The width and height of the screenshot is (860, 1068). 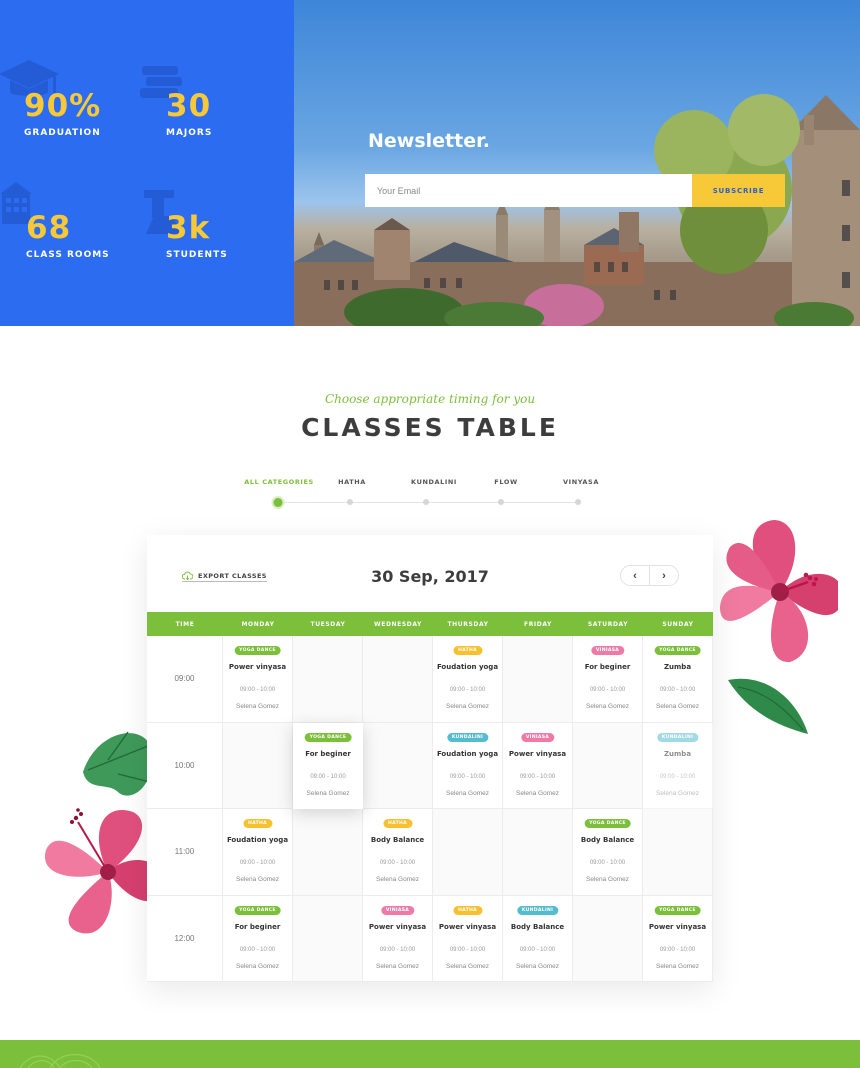 I want to click on prev-button: ‹, so click(x=635, y=575).